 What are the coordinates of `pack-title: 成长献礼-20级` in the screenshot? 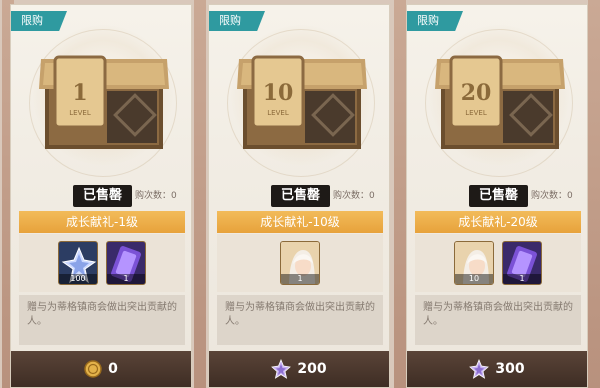 It's located at (498, 222).